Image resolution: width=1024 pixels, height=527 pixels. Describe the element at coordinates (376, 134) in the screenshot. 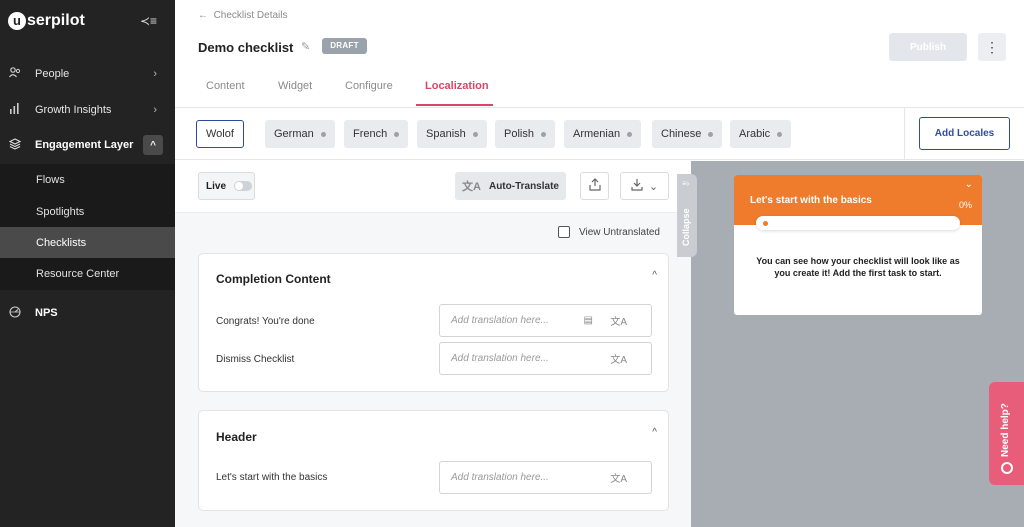

I see `locale-chip-french: French` at that location.